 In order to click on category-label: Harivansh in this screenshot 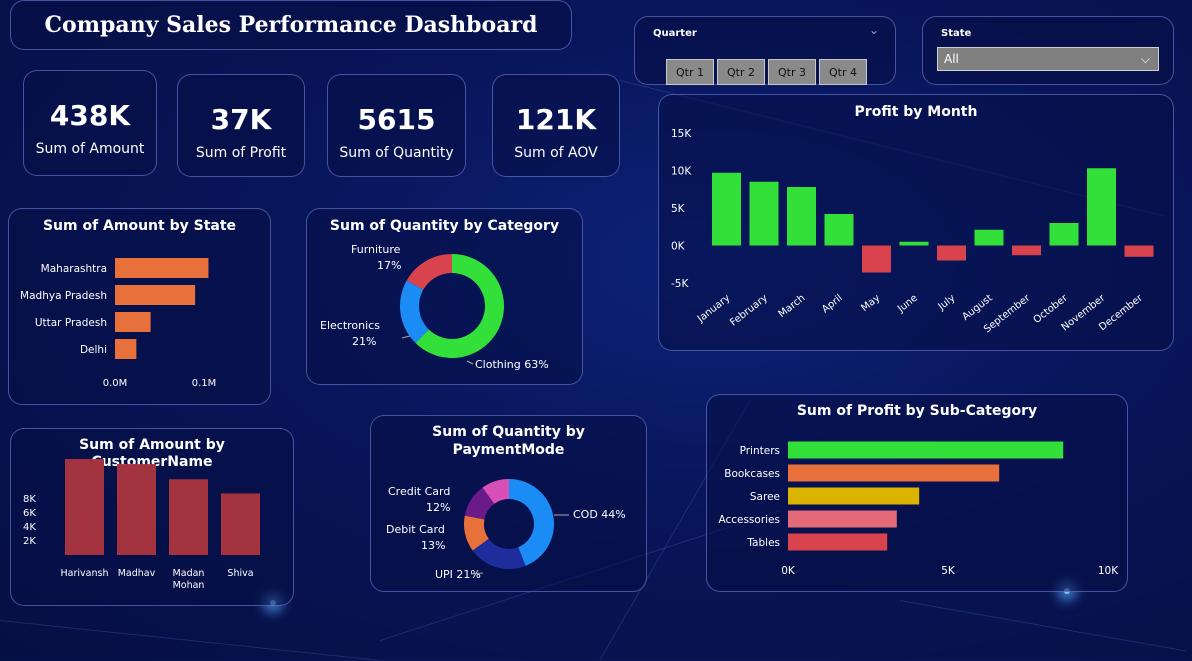, I will do `click(85, 573)`.